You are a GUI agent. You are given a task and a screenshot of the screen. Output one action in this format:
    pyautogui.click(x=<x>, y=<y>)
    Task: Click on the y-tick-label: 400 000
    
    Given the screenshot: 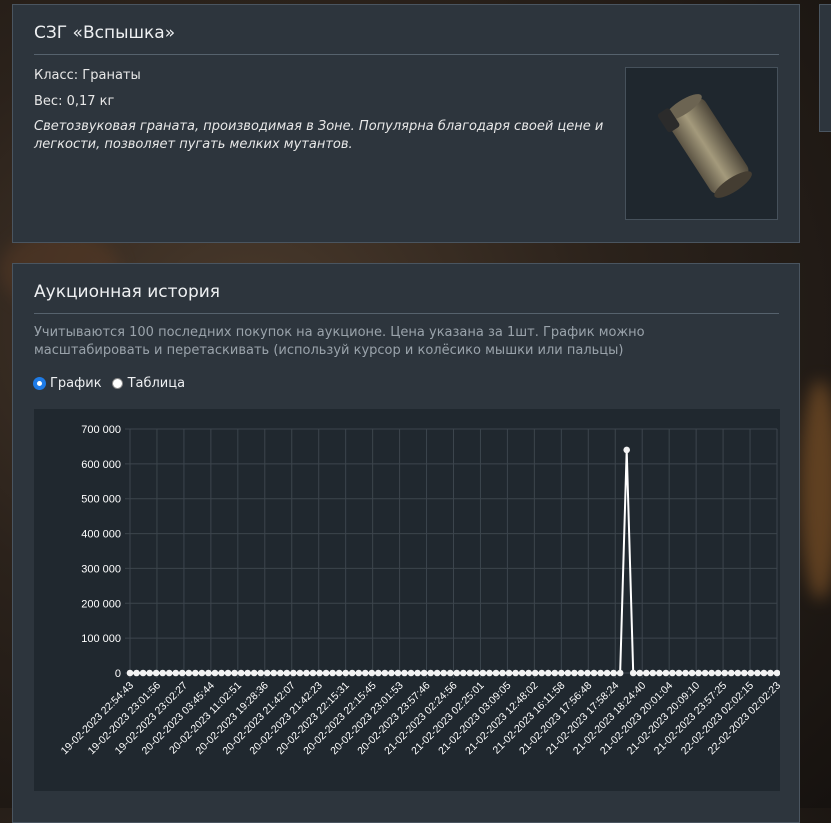 What is the action you would take?
    pyautogui.click(x=101, y=535)
    